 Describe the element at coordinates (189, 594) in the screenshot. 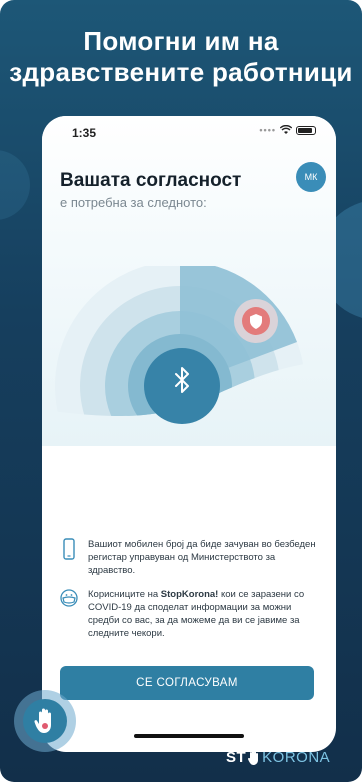

I see `app-name: StopKorona!` at that location.